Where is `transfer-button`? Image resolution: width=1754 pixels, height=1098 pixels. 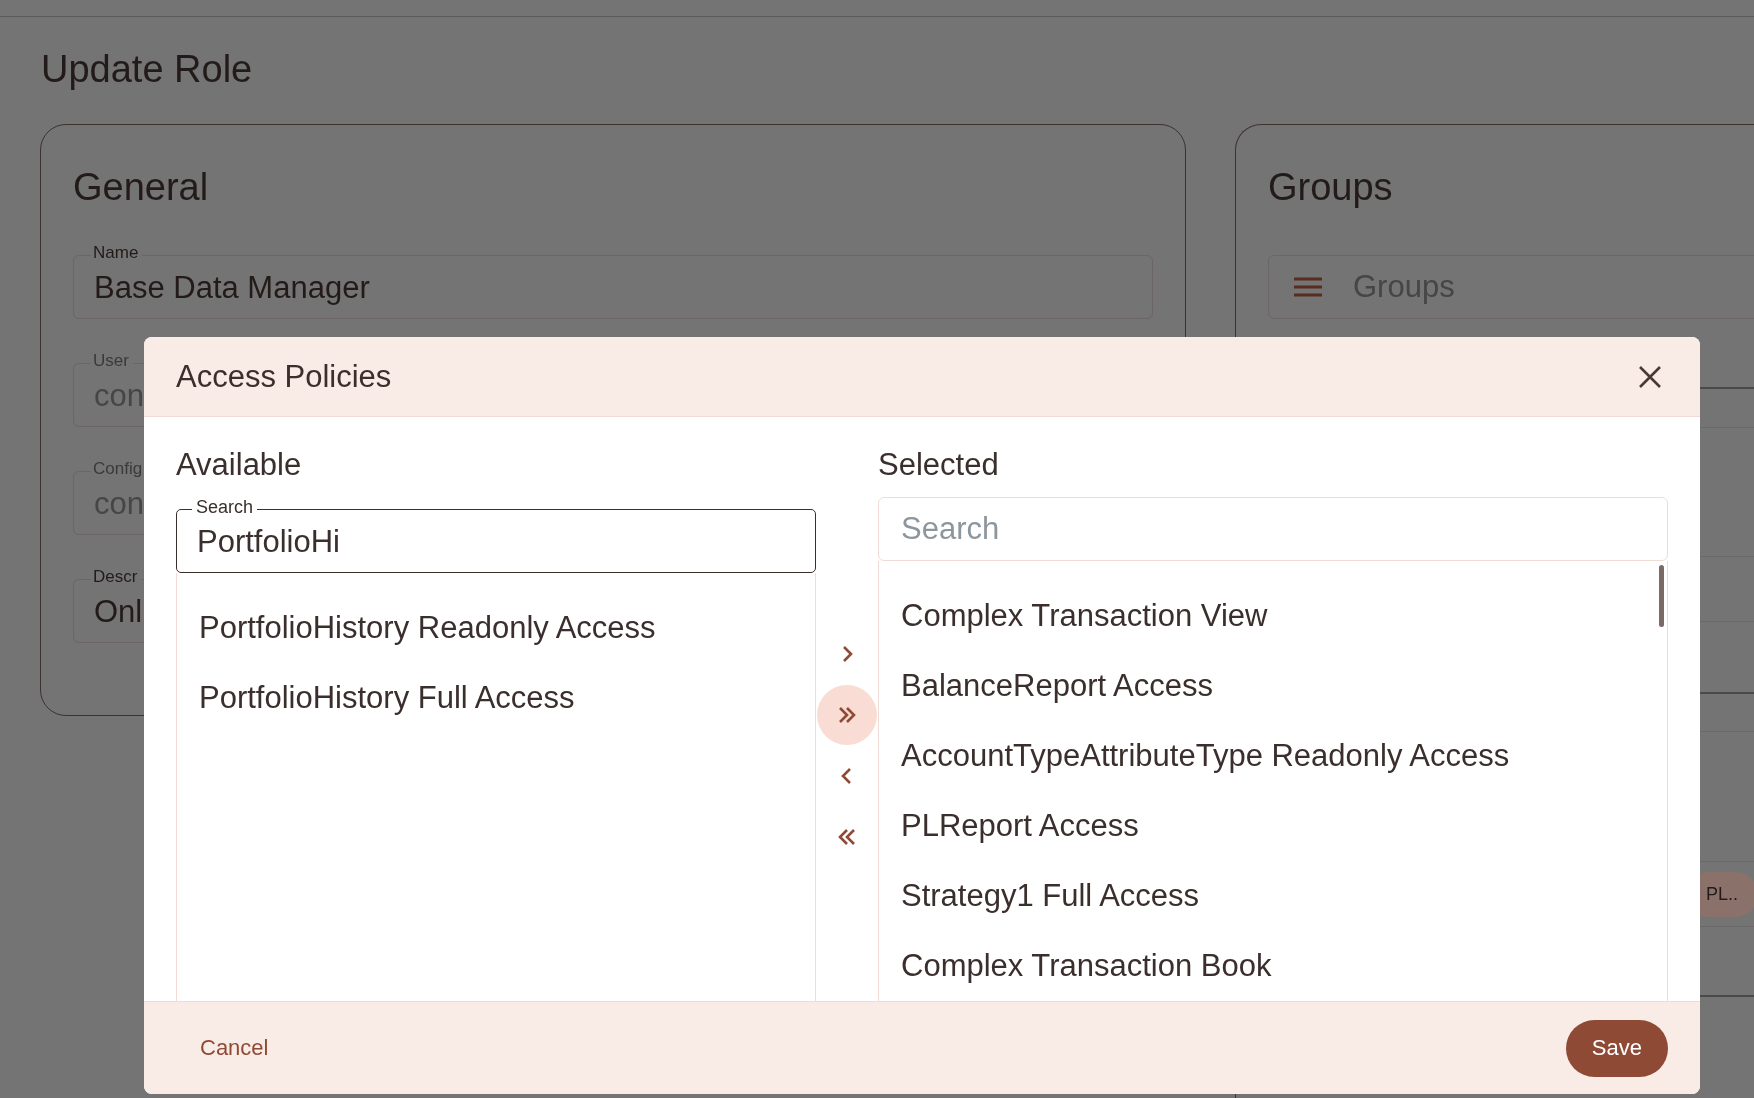
transfer-button is located at coordinates (847, 715).